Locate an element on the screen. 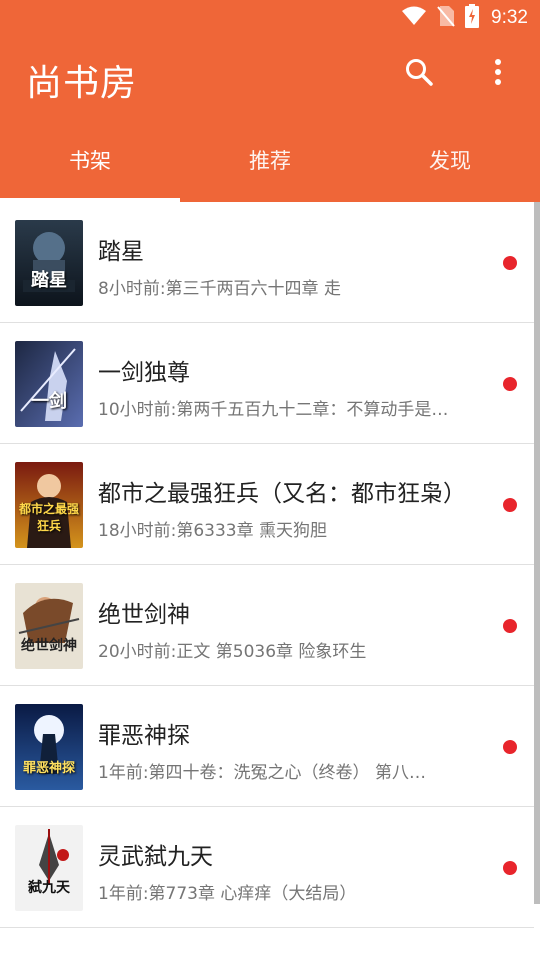 The width and height of the screenshot is (540, 960). tab-bar: 书架 推荐 发现 is located at coordinates (270, 162).